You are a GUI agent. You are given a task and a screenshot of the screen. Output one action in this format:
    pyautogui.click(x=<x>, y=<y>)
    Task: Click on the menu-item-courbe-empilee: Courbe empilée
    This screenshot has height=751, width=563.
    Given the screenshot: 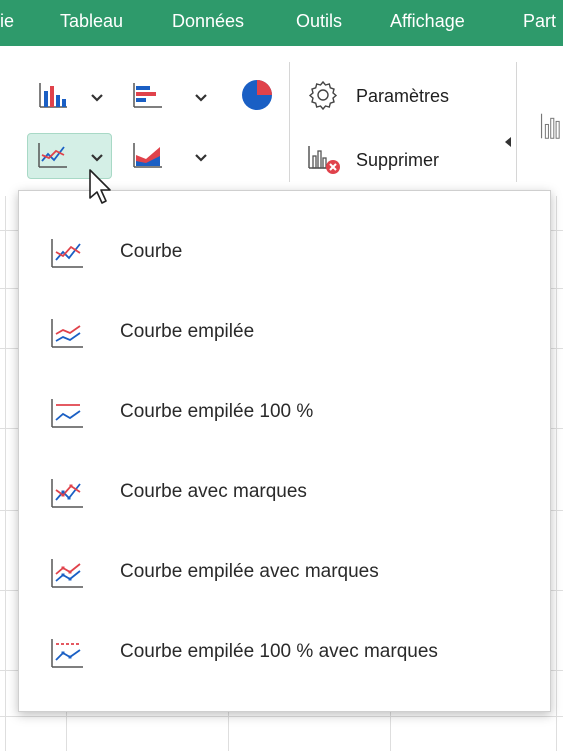 What is the action you would take?
    pyautogui.click(x=284, y=333)
    